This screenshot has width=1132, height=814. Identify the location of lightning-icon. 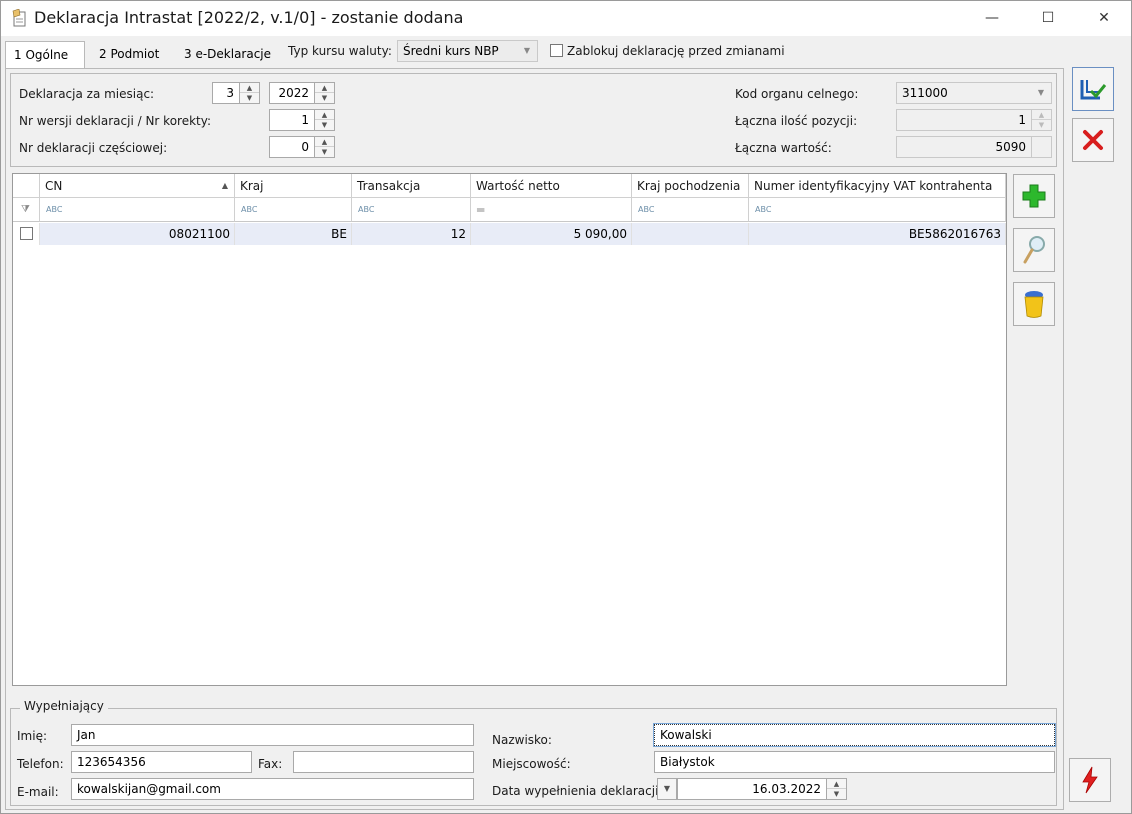
(1090, 780).